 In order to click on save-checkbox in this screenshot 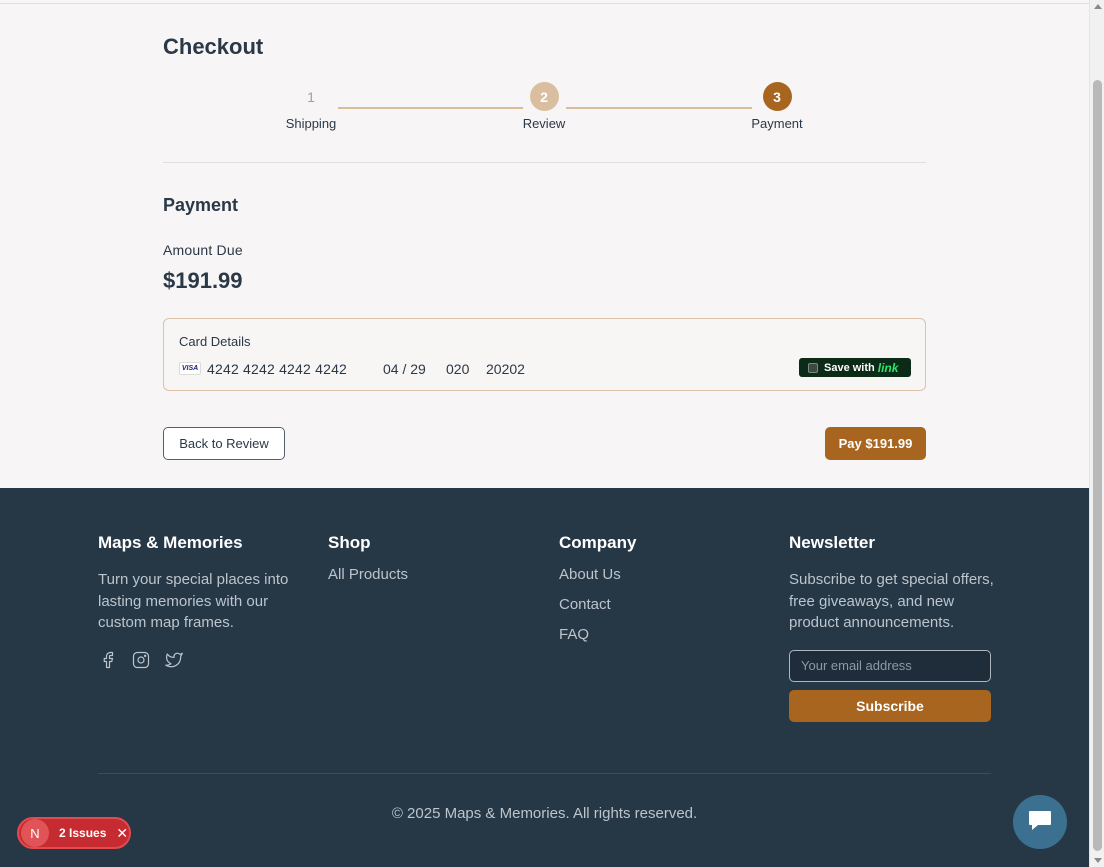, I will do `click(813, 367)`.